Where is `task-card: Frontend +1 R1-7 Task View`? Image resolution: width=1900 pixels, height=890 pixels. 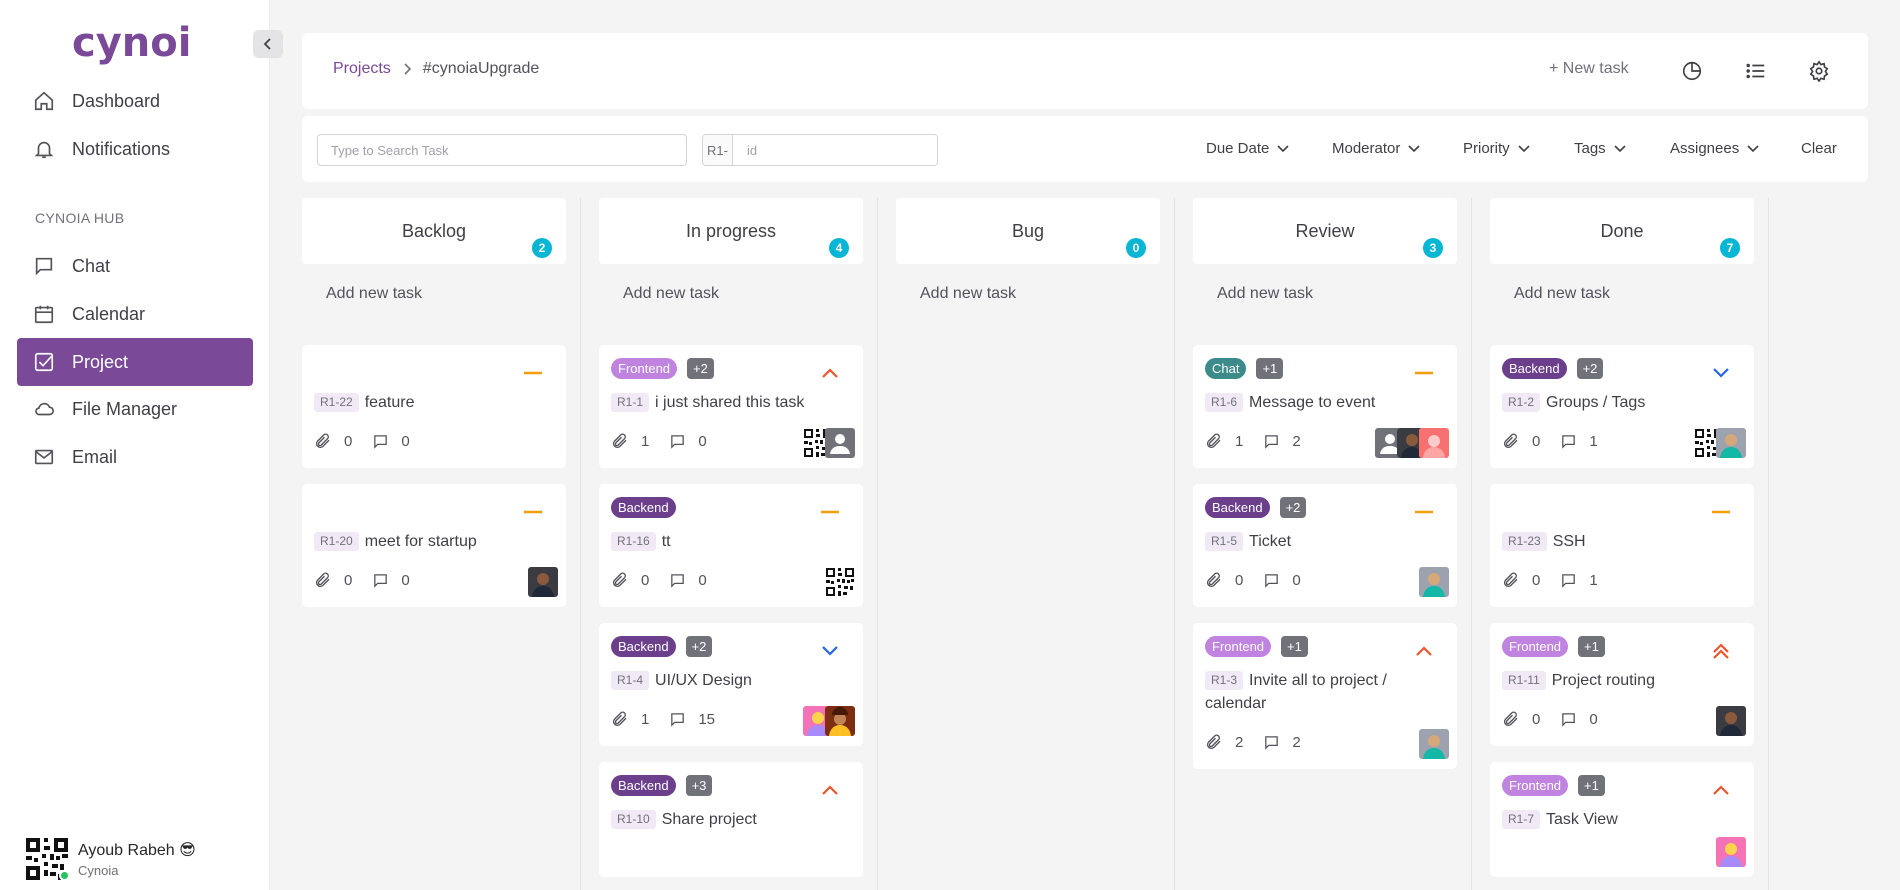
task-card: Frontend +1 R1-7 Task View is located at coordinates (1622, 819).